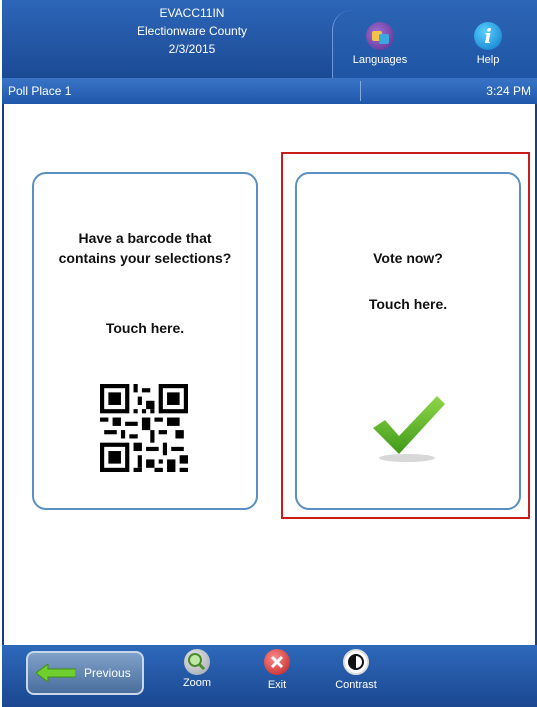 Image resolution: width=537 pixels, height=707 pixels. What do you see at coordinates (380, 60) in the screenshot?
I see `languages-label: Languages` at bounding box center [380, 60].